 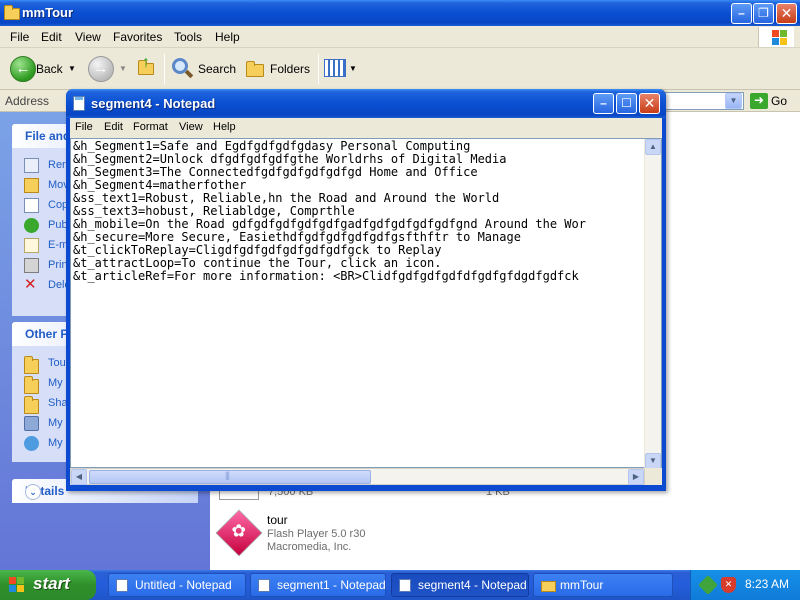 What do you see at coordinates (708, 585) in the screenshot?
I see `network-tray-icon` at bounding box center [708, 585].